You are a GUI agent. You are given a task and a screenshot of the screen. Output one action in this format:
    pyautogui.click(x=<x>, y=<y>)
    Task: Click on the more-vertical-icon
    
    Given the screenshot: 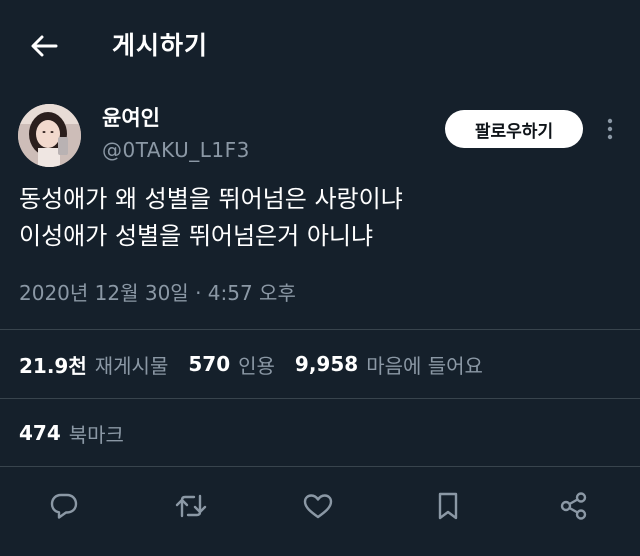 What is the action you would take?
    pyautogui.click(x=610, y=129)
    